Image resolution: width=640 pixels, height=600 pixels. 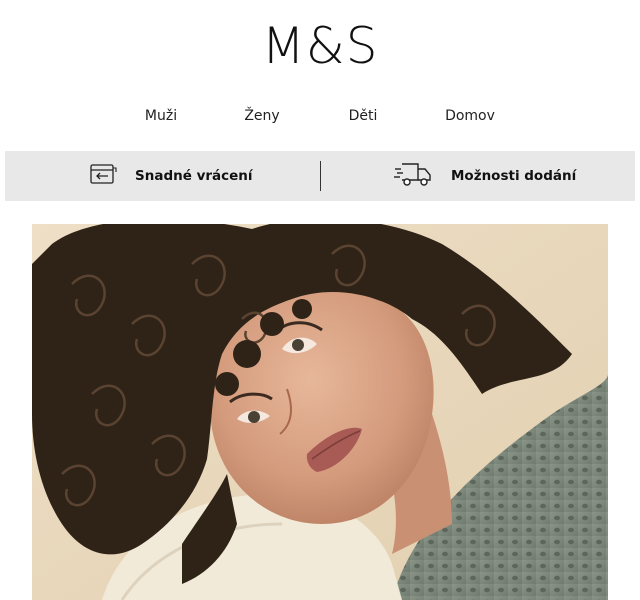 I want to click on nav-item-zeny: Ženy, so click(x=261, y=116).